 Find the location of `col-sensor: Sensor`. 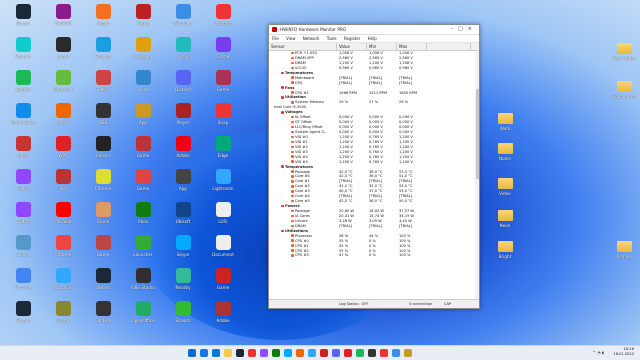

col-sensor: Sensor is located at coordinates (303, 46).